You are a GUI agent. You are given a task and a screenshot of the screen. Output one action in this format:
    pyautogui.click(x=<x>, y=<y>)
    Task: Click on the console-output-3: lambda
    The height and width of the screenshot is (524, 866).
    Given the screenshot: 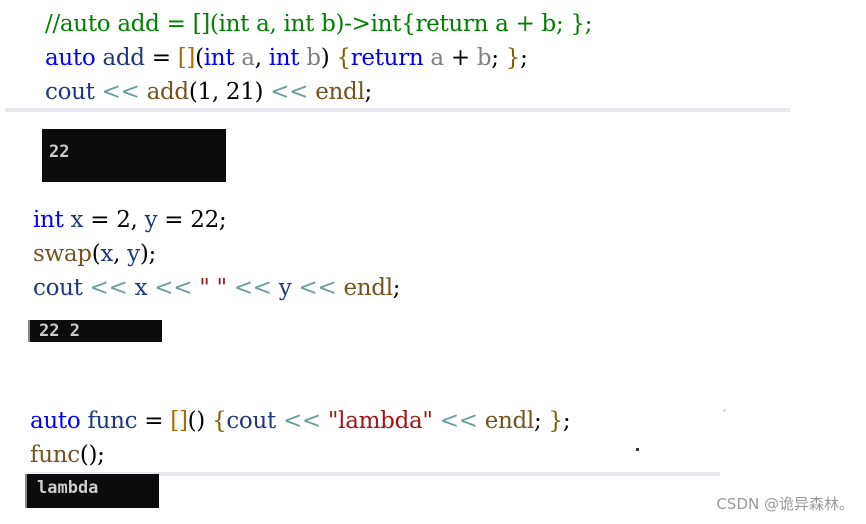 What is the action you would take?
    pyautogui.click(x=92, y=491)
    